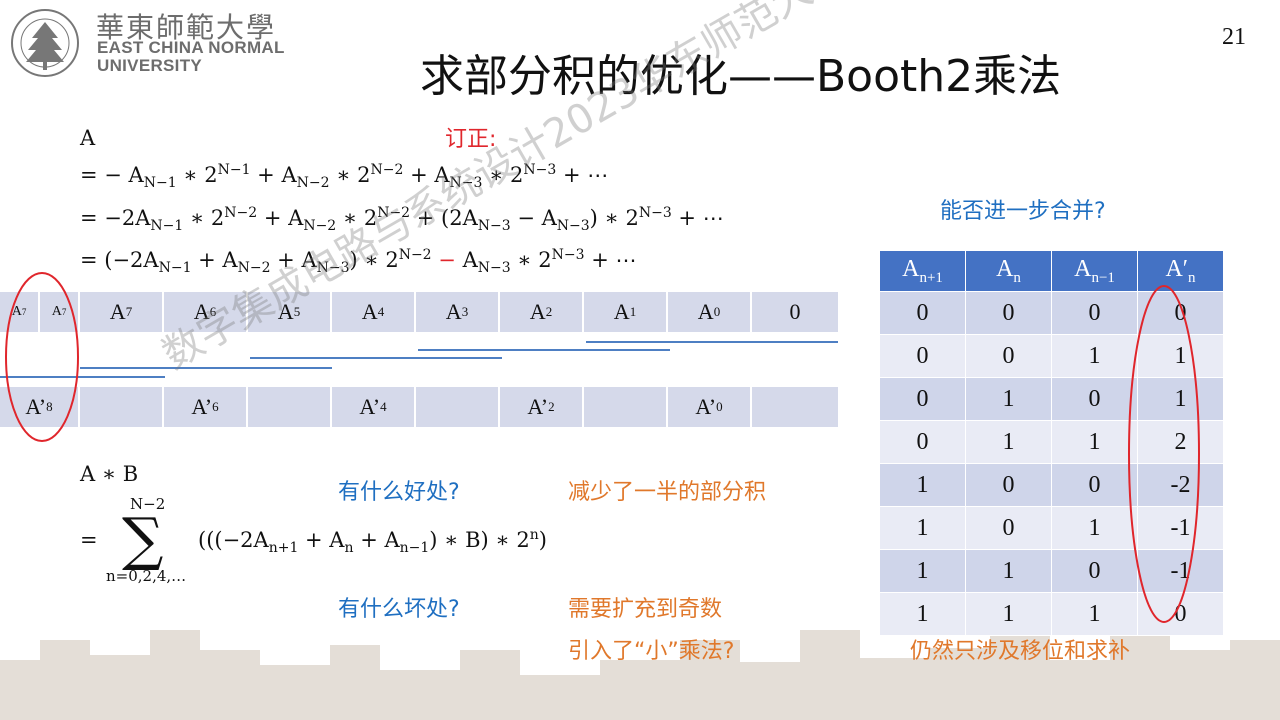 The height and width of the screenshot is (720, 1280). I want to click on bit-cell: A2, so click(542, 312).